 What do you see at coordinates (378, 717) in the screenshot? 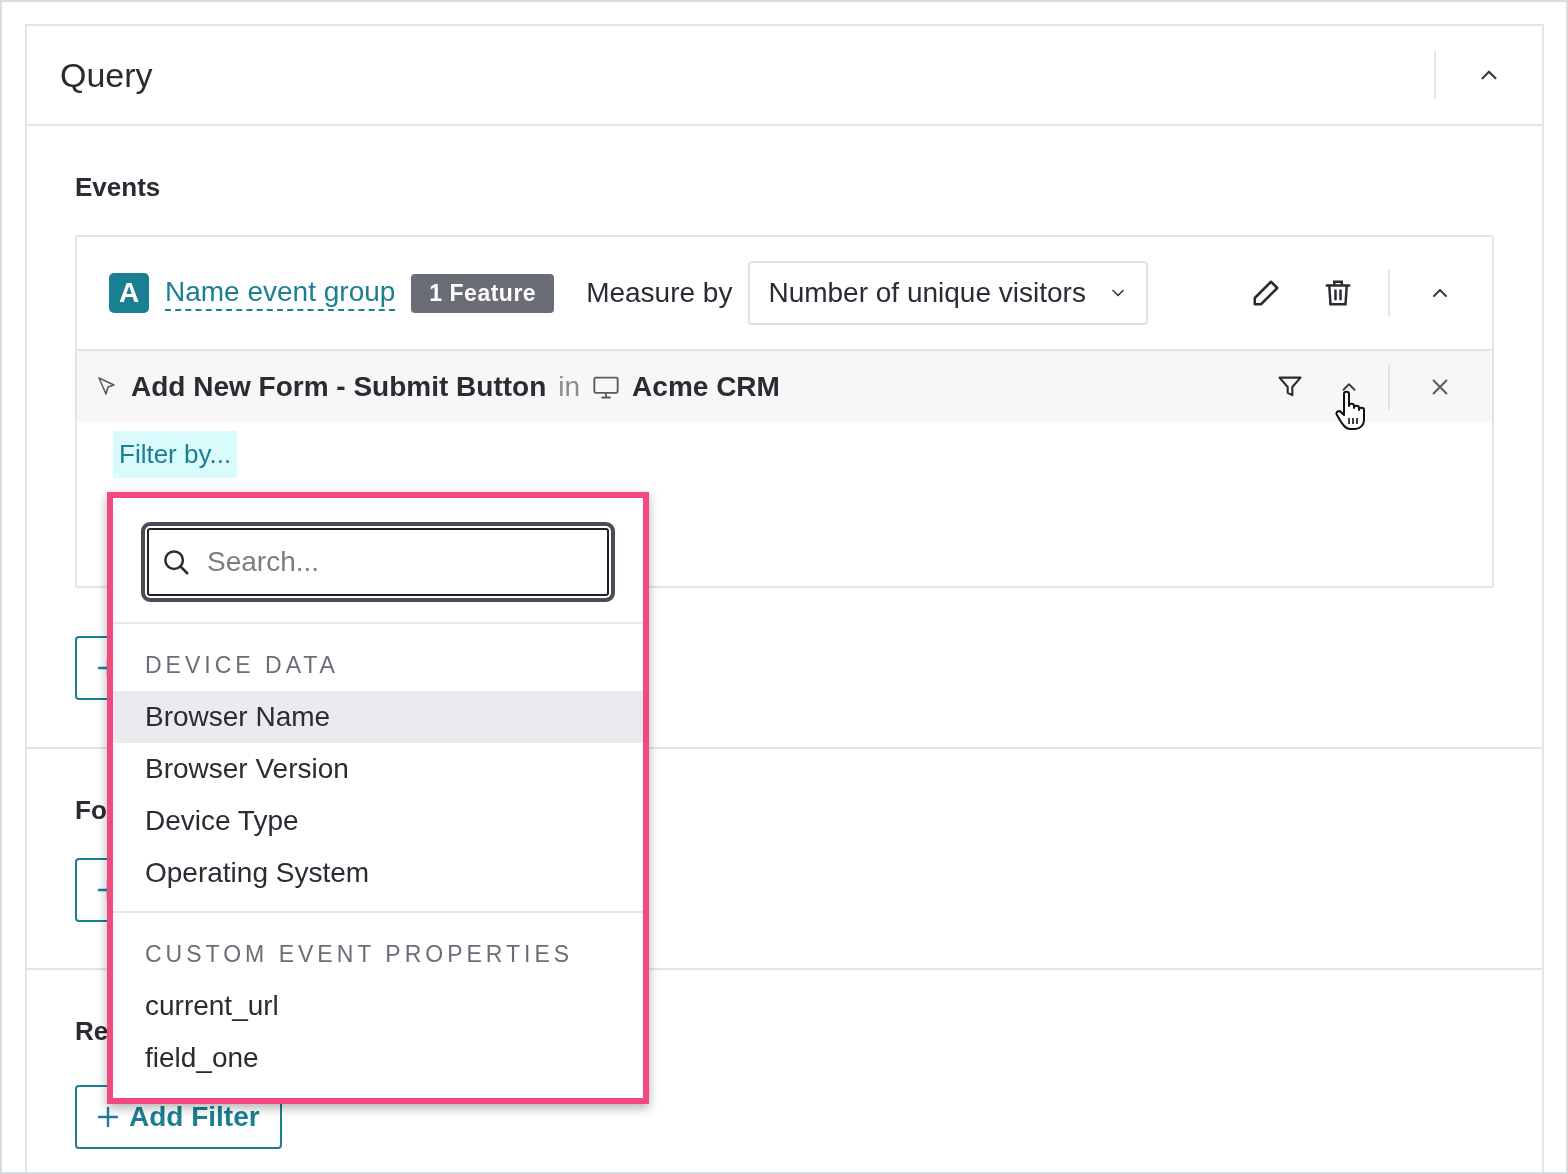
I see `dropdown-option: Browser Name` at bounding box center [378, 717].